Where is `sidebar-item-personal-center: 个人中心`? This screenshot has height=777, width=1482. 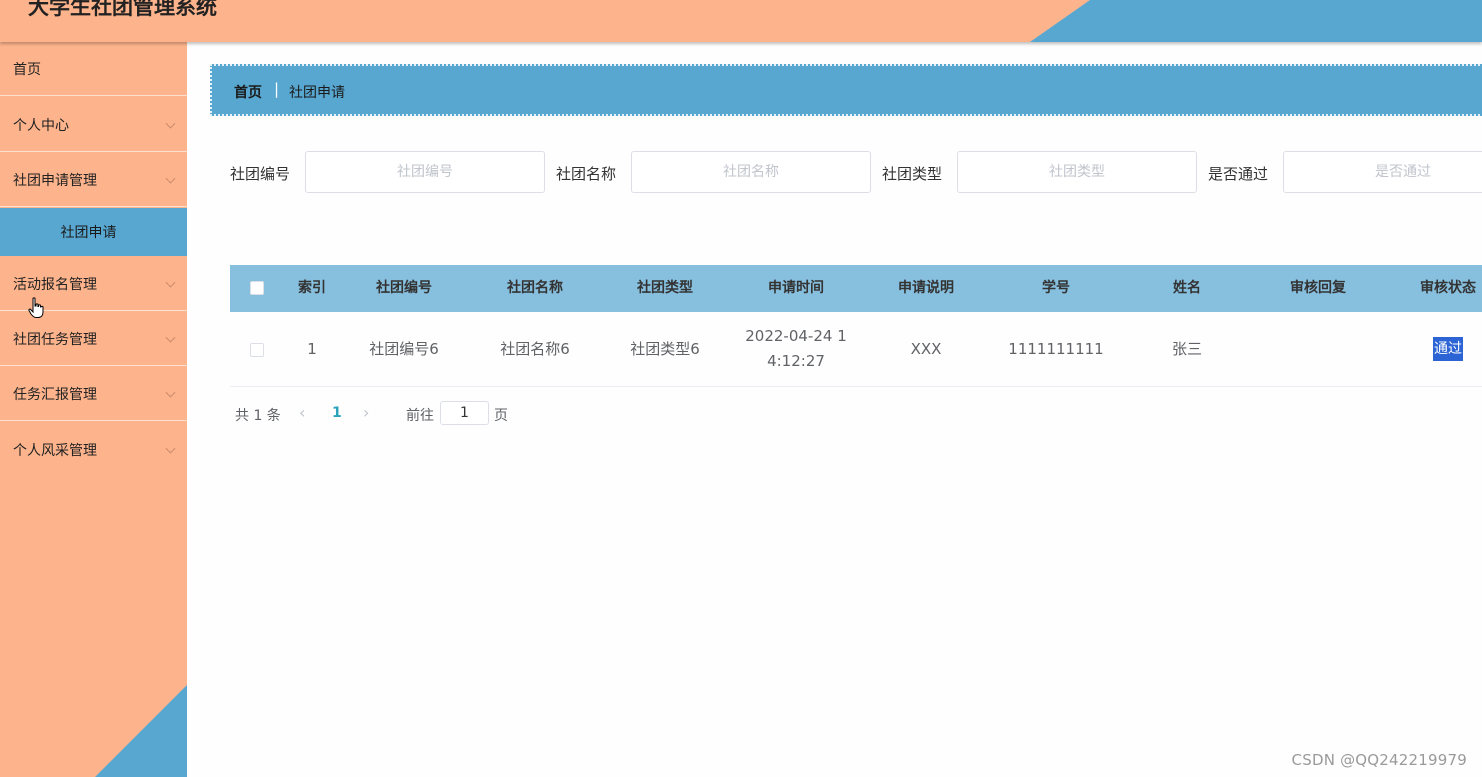
sidebar-item-personal-center: 个人中心 is located at coordinates (93, 125).